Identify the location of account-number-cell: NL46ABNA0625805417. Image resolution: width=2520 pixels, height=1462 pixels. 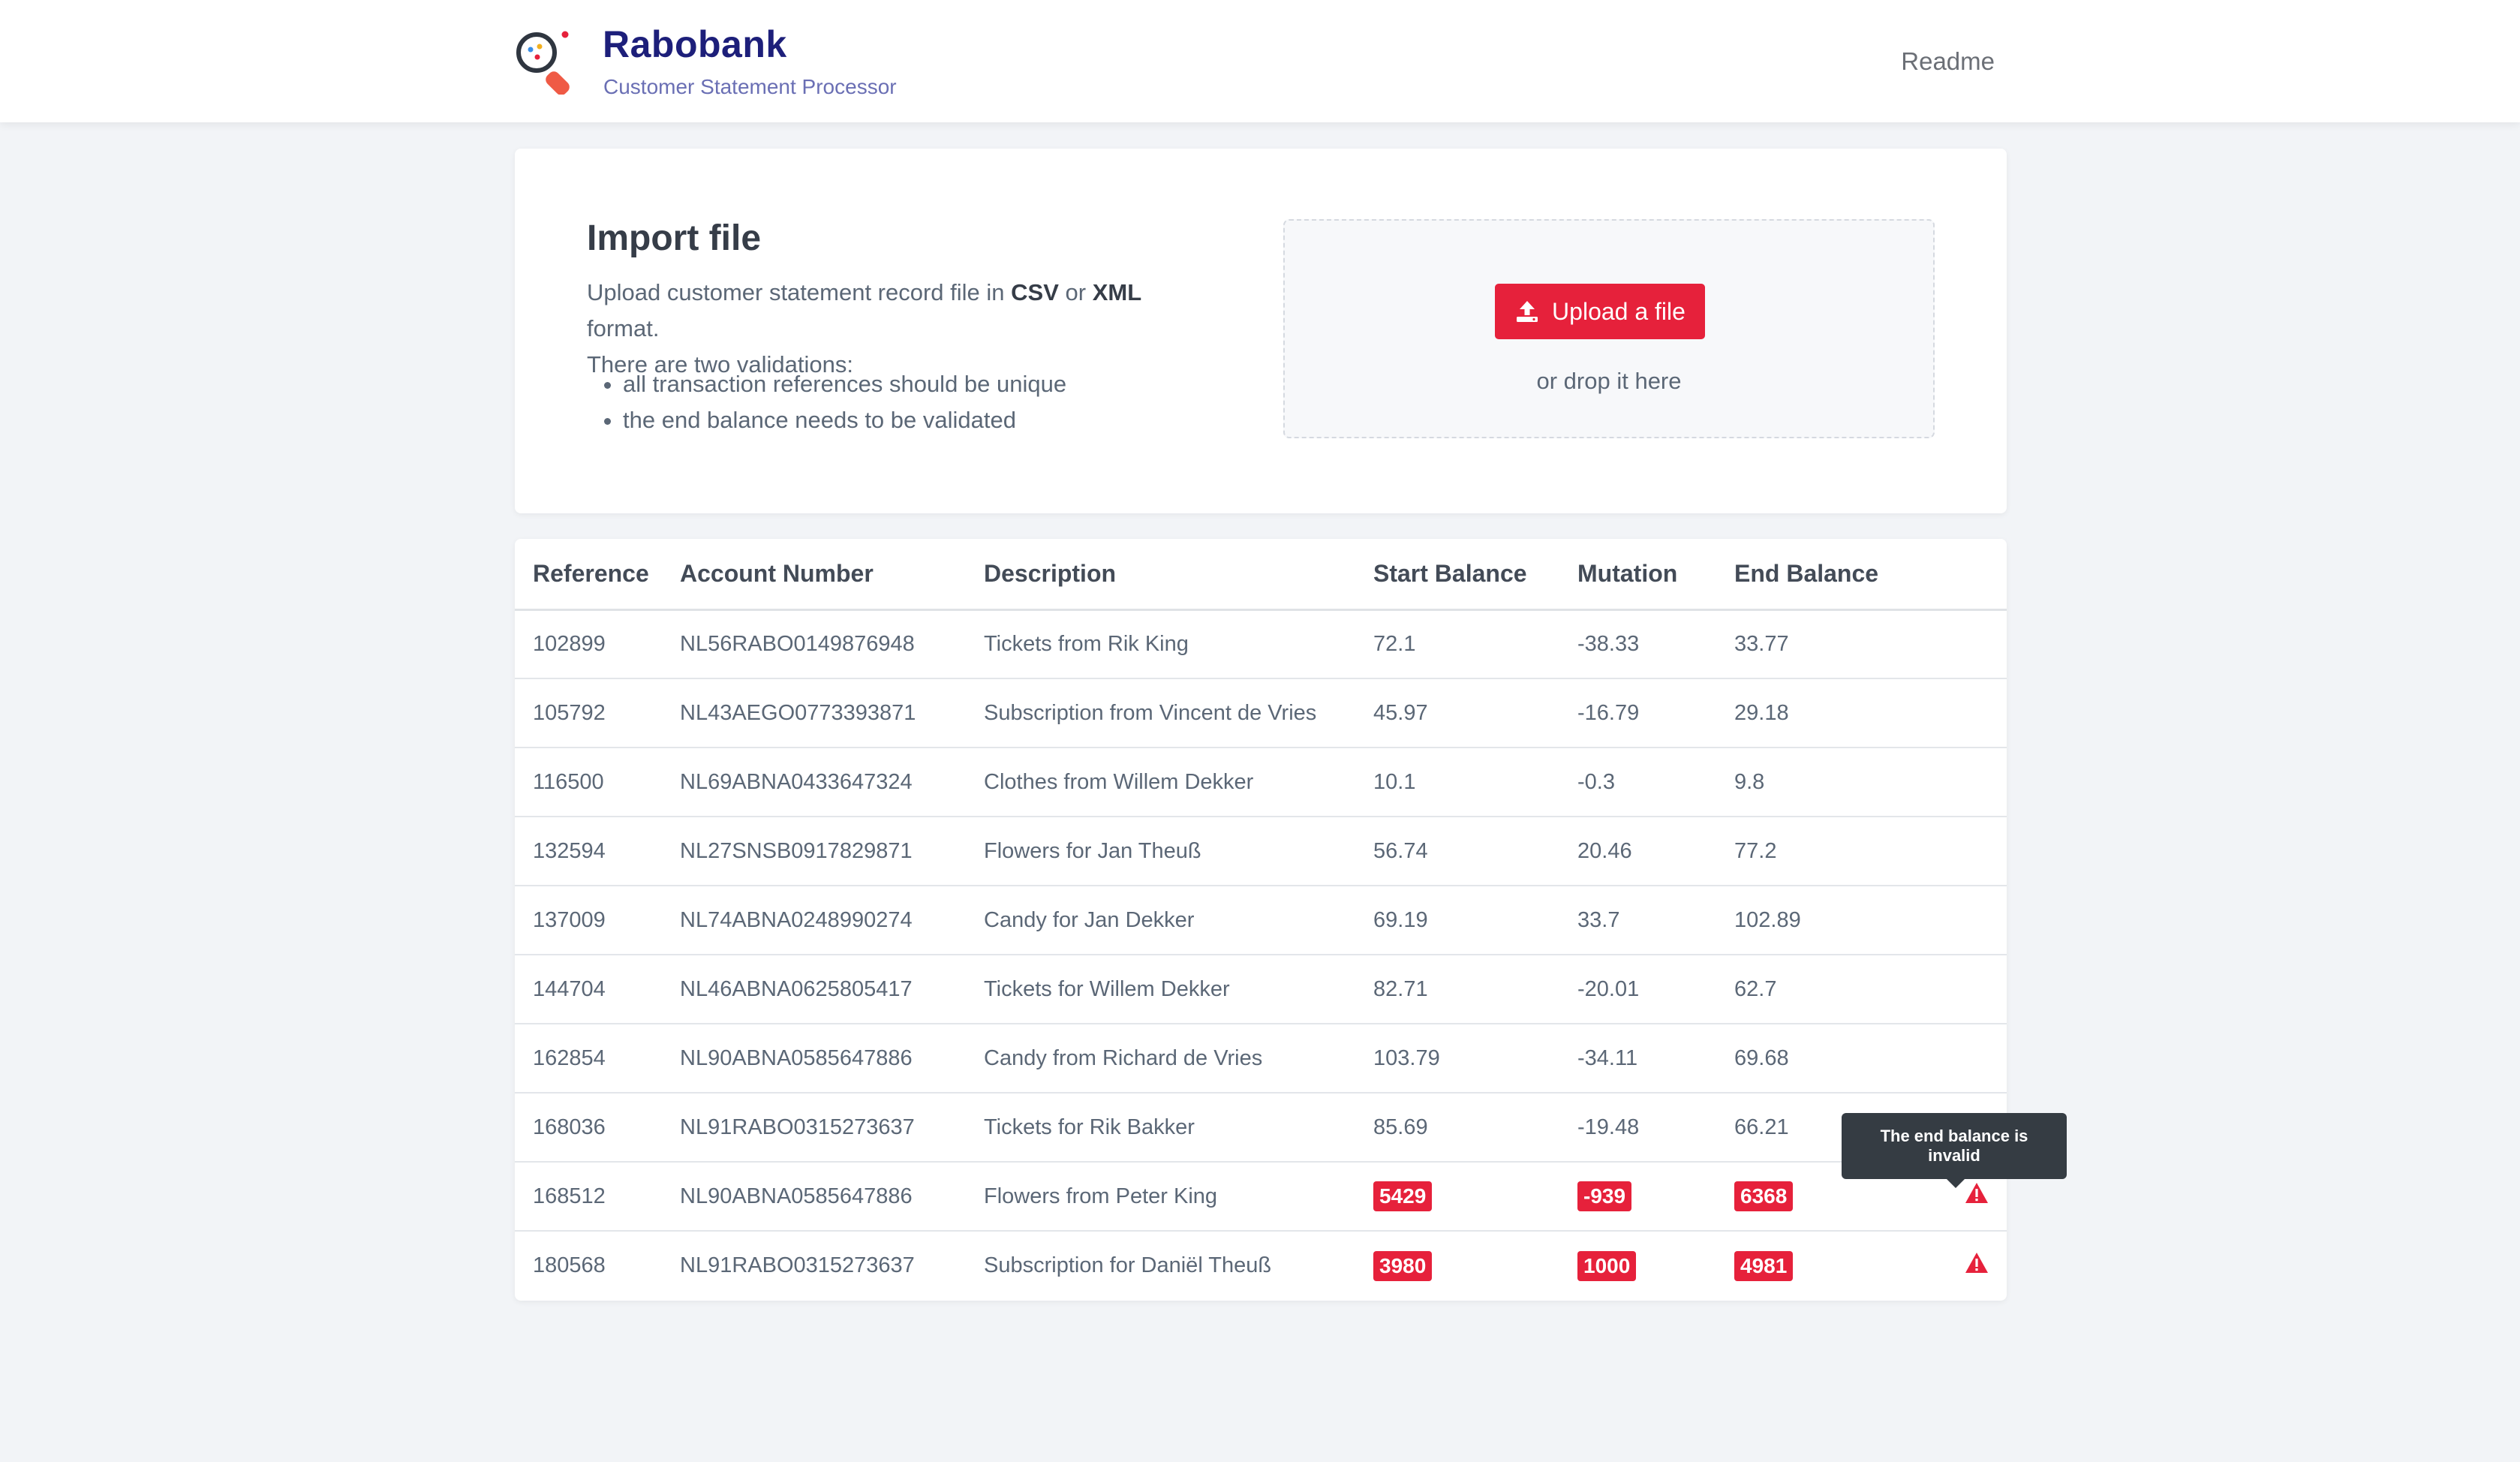
(832, 989).